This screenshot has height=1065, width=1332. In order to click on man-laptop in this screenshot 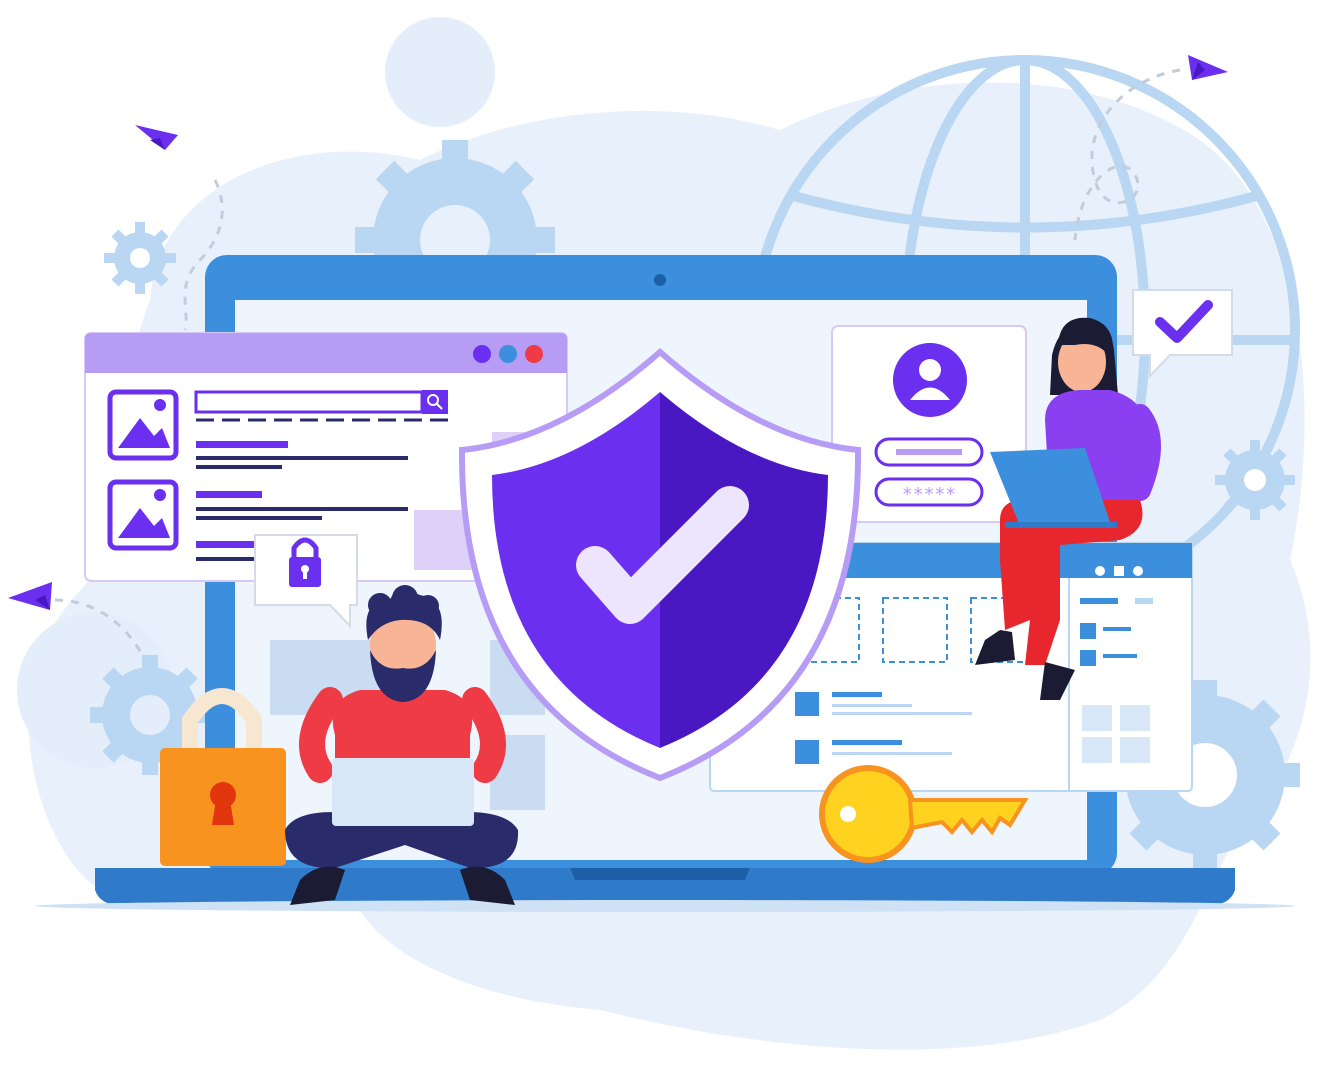, I will do `click(403, 792)`.